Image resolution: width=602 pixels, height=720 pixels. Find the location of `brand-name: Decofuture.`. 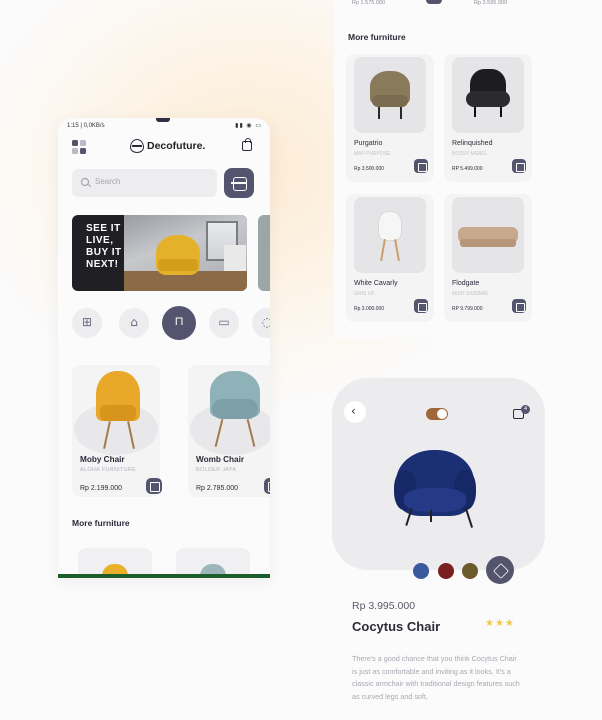

brand-name: Decofuture. is located at coordinates (176, 146).